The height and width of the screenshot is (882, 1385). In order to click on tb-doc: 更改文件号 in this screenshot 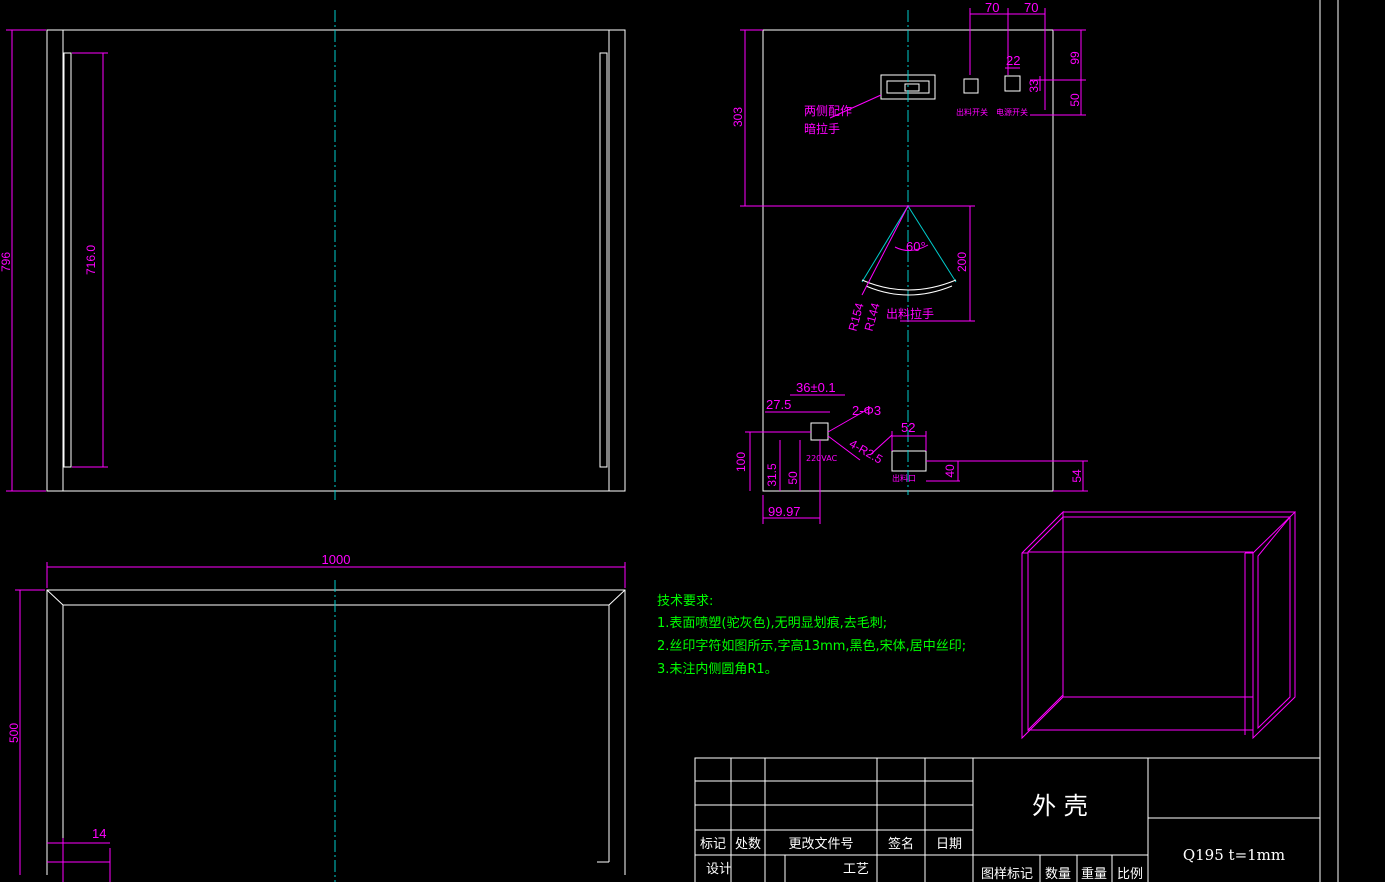, I will do `click(820, 844)`.